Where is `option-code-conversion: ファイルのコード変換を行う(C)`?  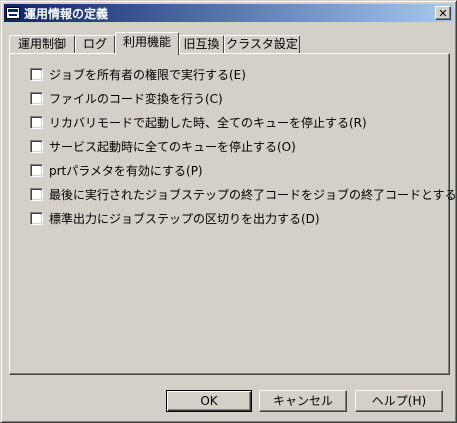
option-code-conversion: ファイルのコード変換を行う(C) is located at coordinates (126, 98).